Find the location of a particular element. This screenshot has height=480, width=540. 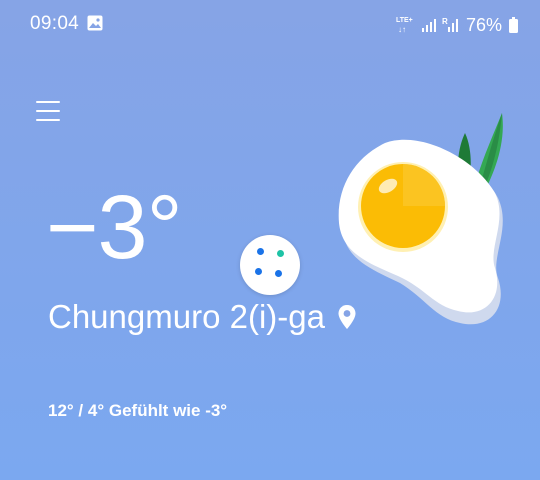

signal-icon is located at coordinates (428, 25).